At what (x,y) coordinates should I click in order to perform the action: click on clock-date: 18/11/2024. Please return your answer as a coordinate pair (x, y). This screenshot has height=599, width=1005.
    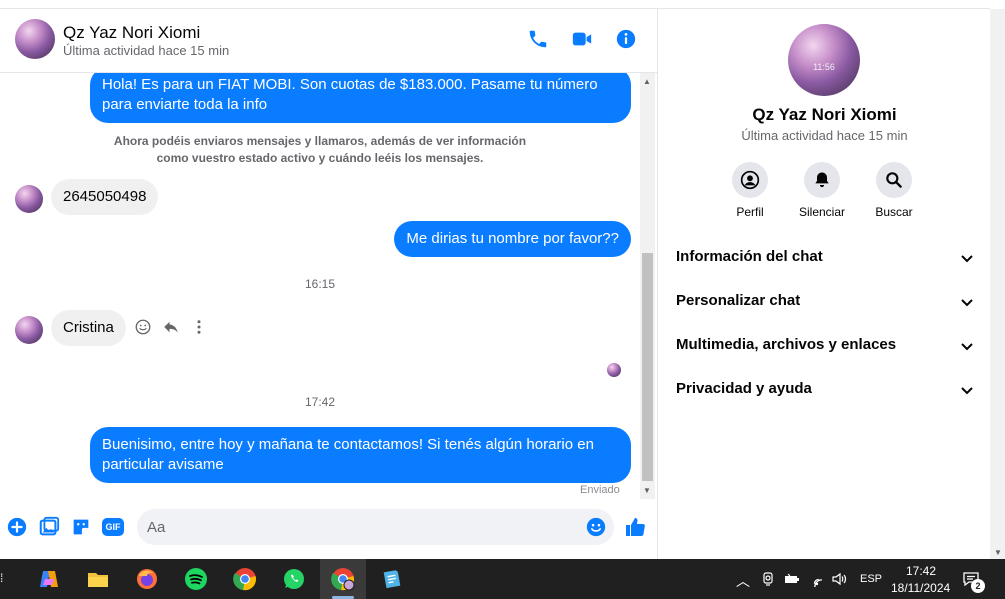
    Looking at the image, I should click on (920, 588).